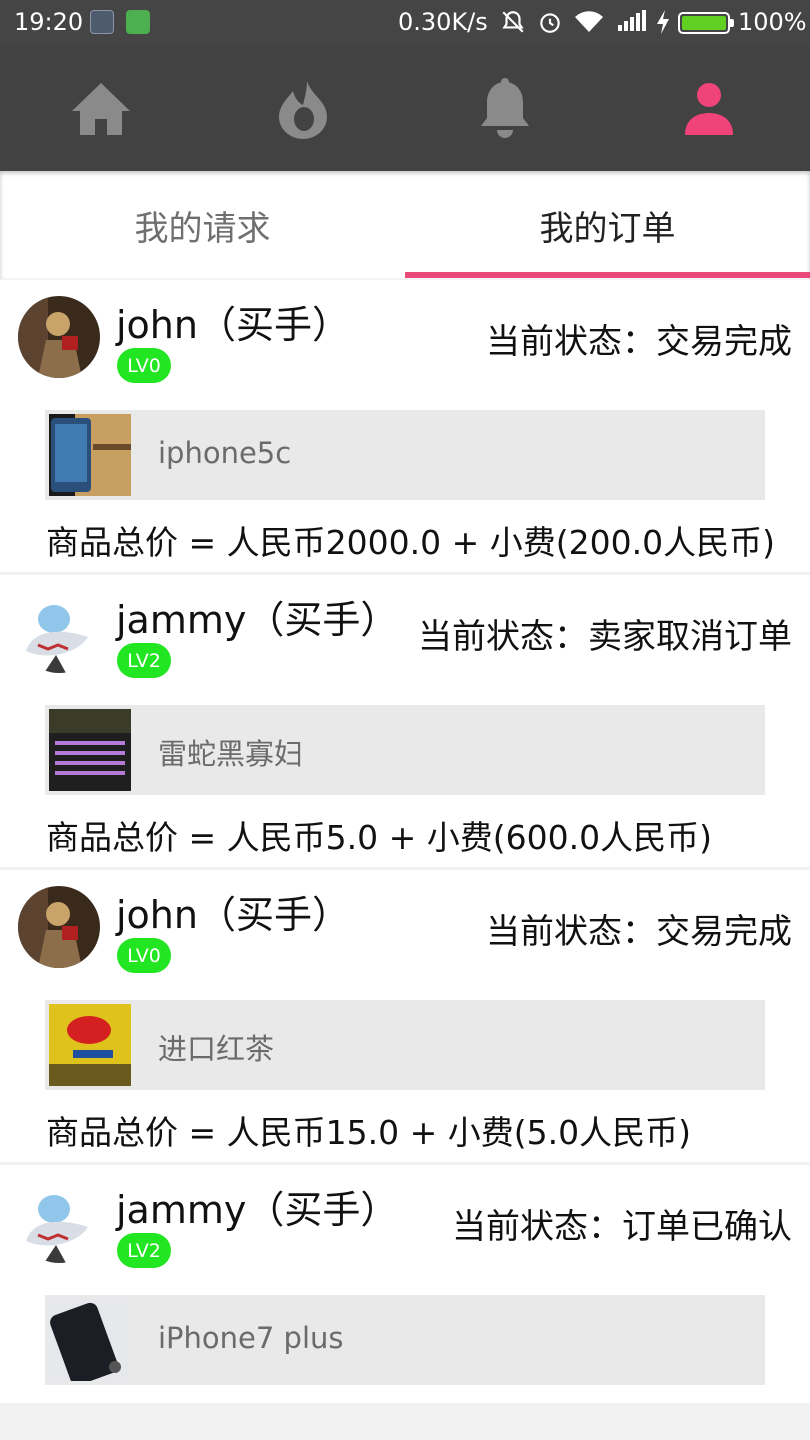  I want to click on person-icon, so click(709, 109).